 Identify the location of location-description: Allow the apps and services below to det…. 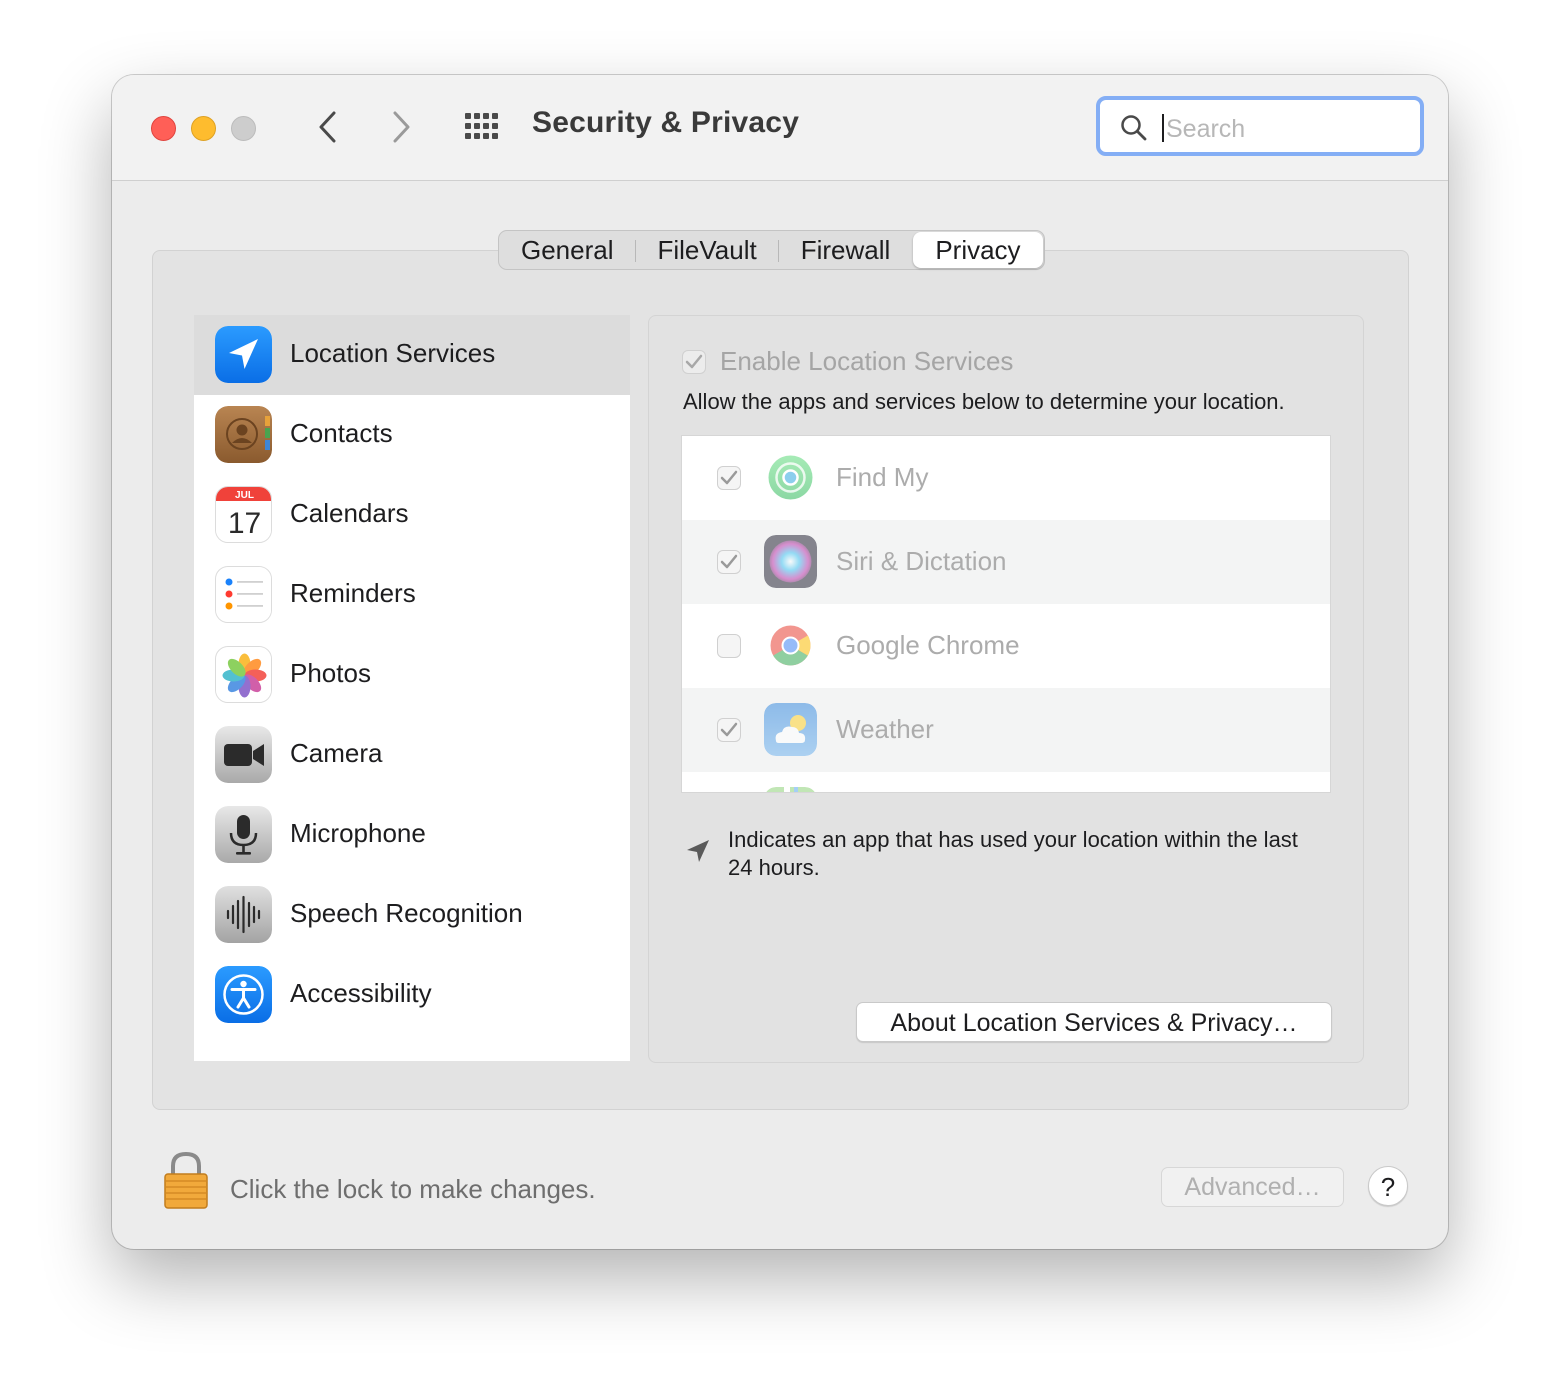
(984, 401).